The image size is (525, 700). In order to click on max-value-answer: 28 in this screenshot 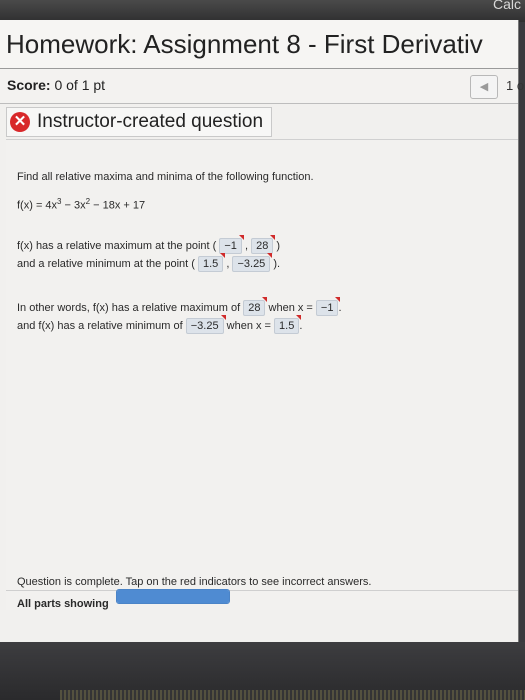, I will do `click(255, 306)`.